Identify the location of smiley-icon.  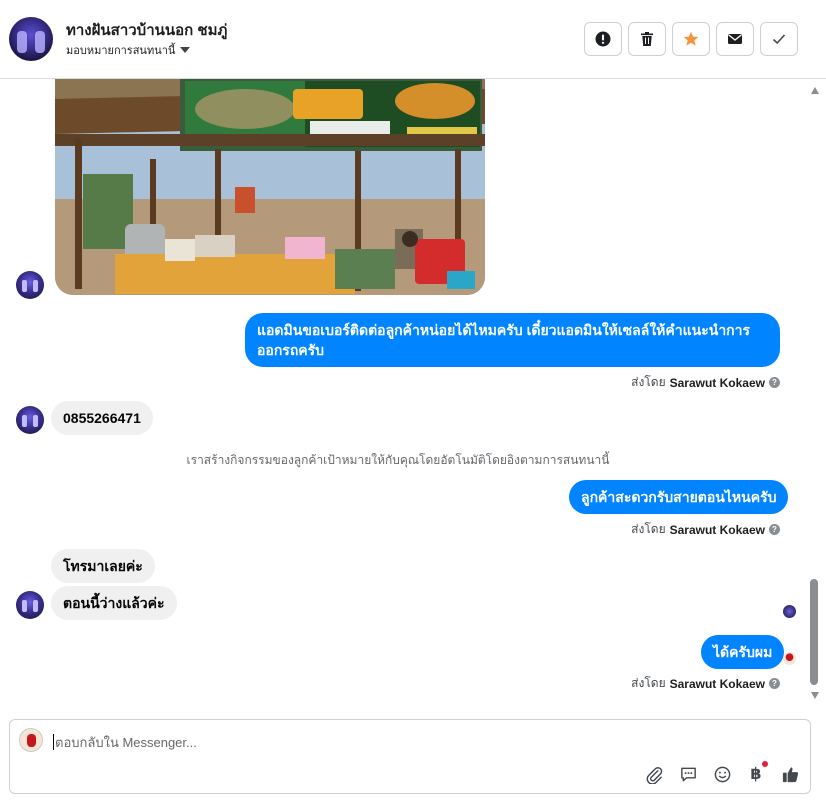
(722, 774).